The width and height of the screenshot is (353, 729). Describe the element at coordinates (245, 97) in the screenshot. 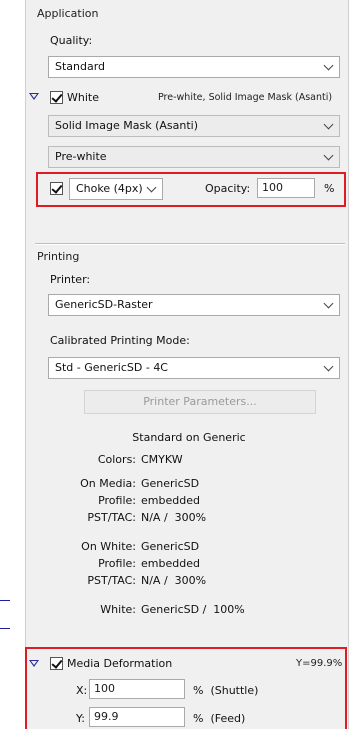

I see `white-summary: Pre-white, Solid Image Mask (Asanti)` at that location.